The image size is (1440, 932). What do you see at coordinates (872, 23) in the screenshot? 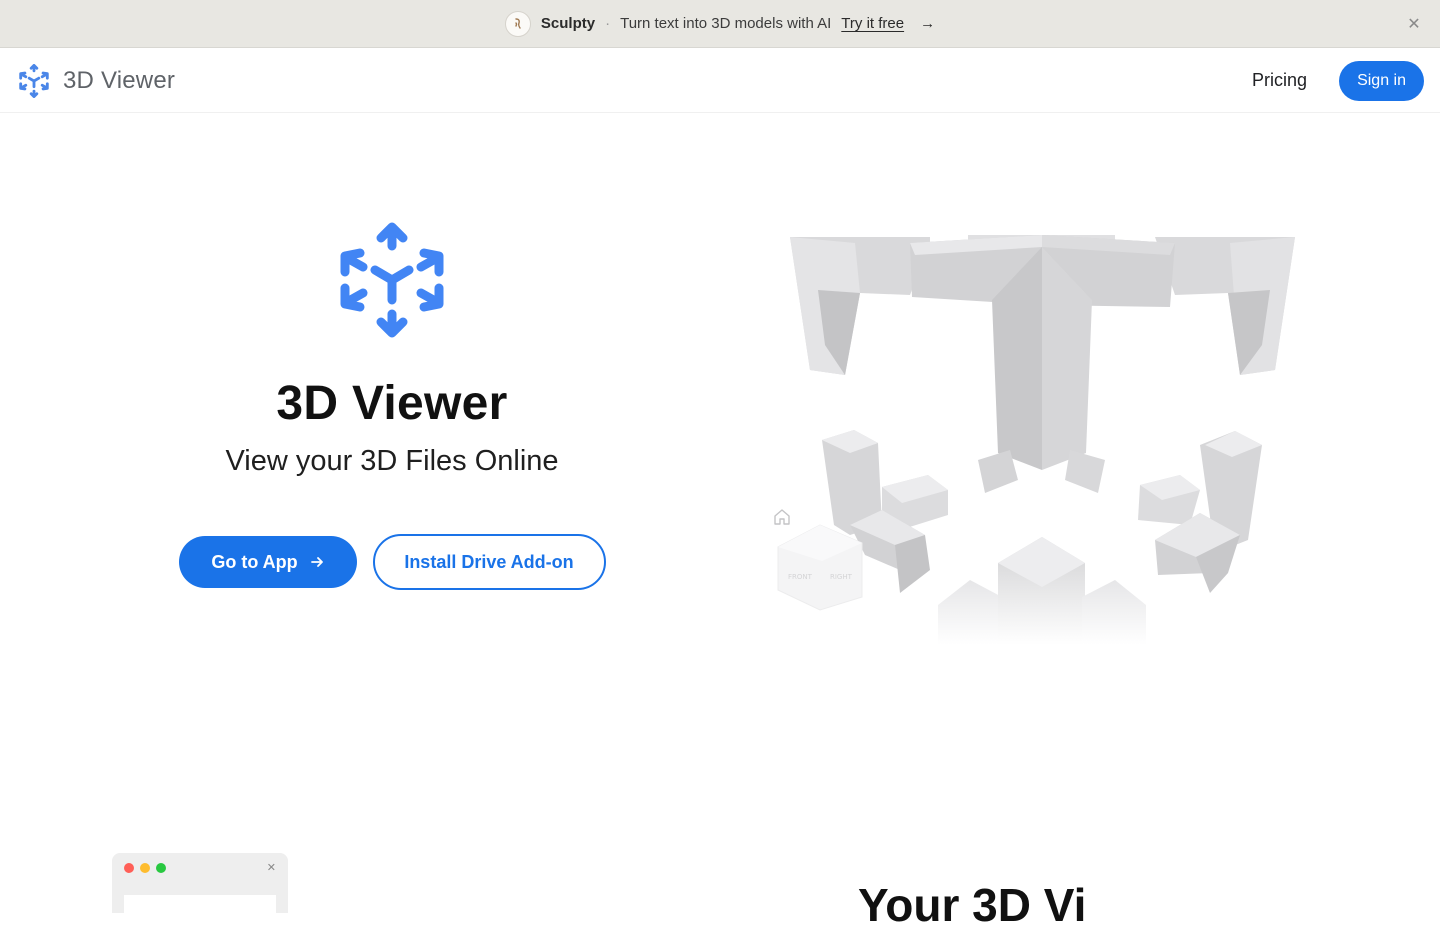
I see `try-it-free-link: Try it free` at bounding box center [872, 23].